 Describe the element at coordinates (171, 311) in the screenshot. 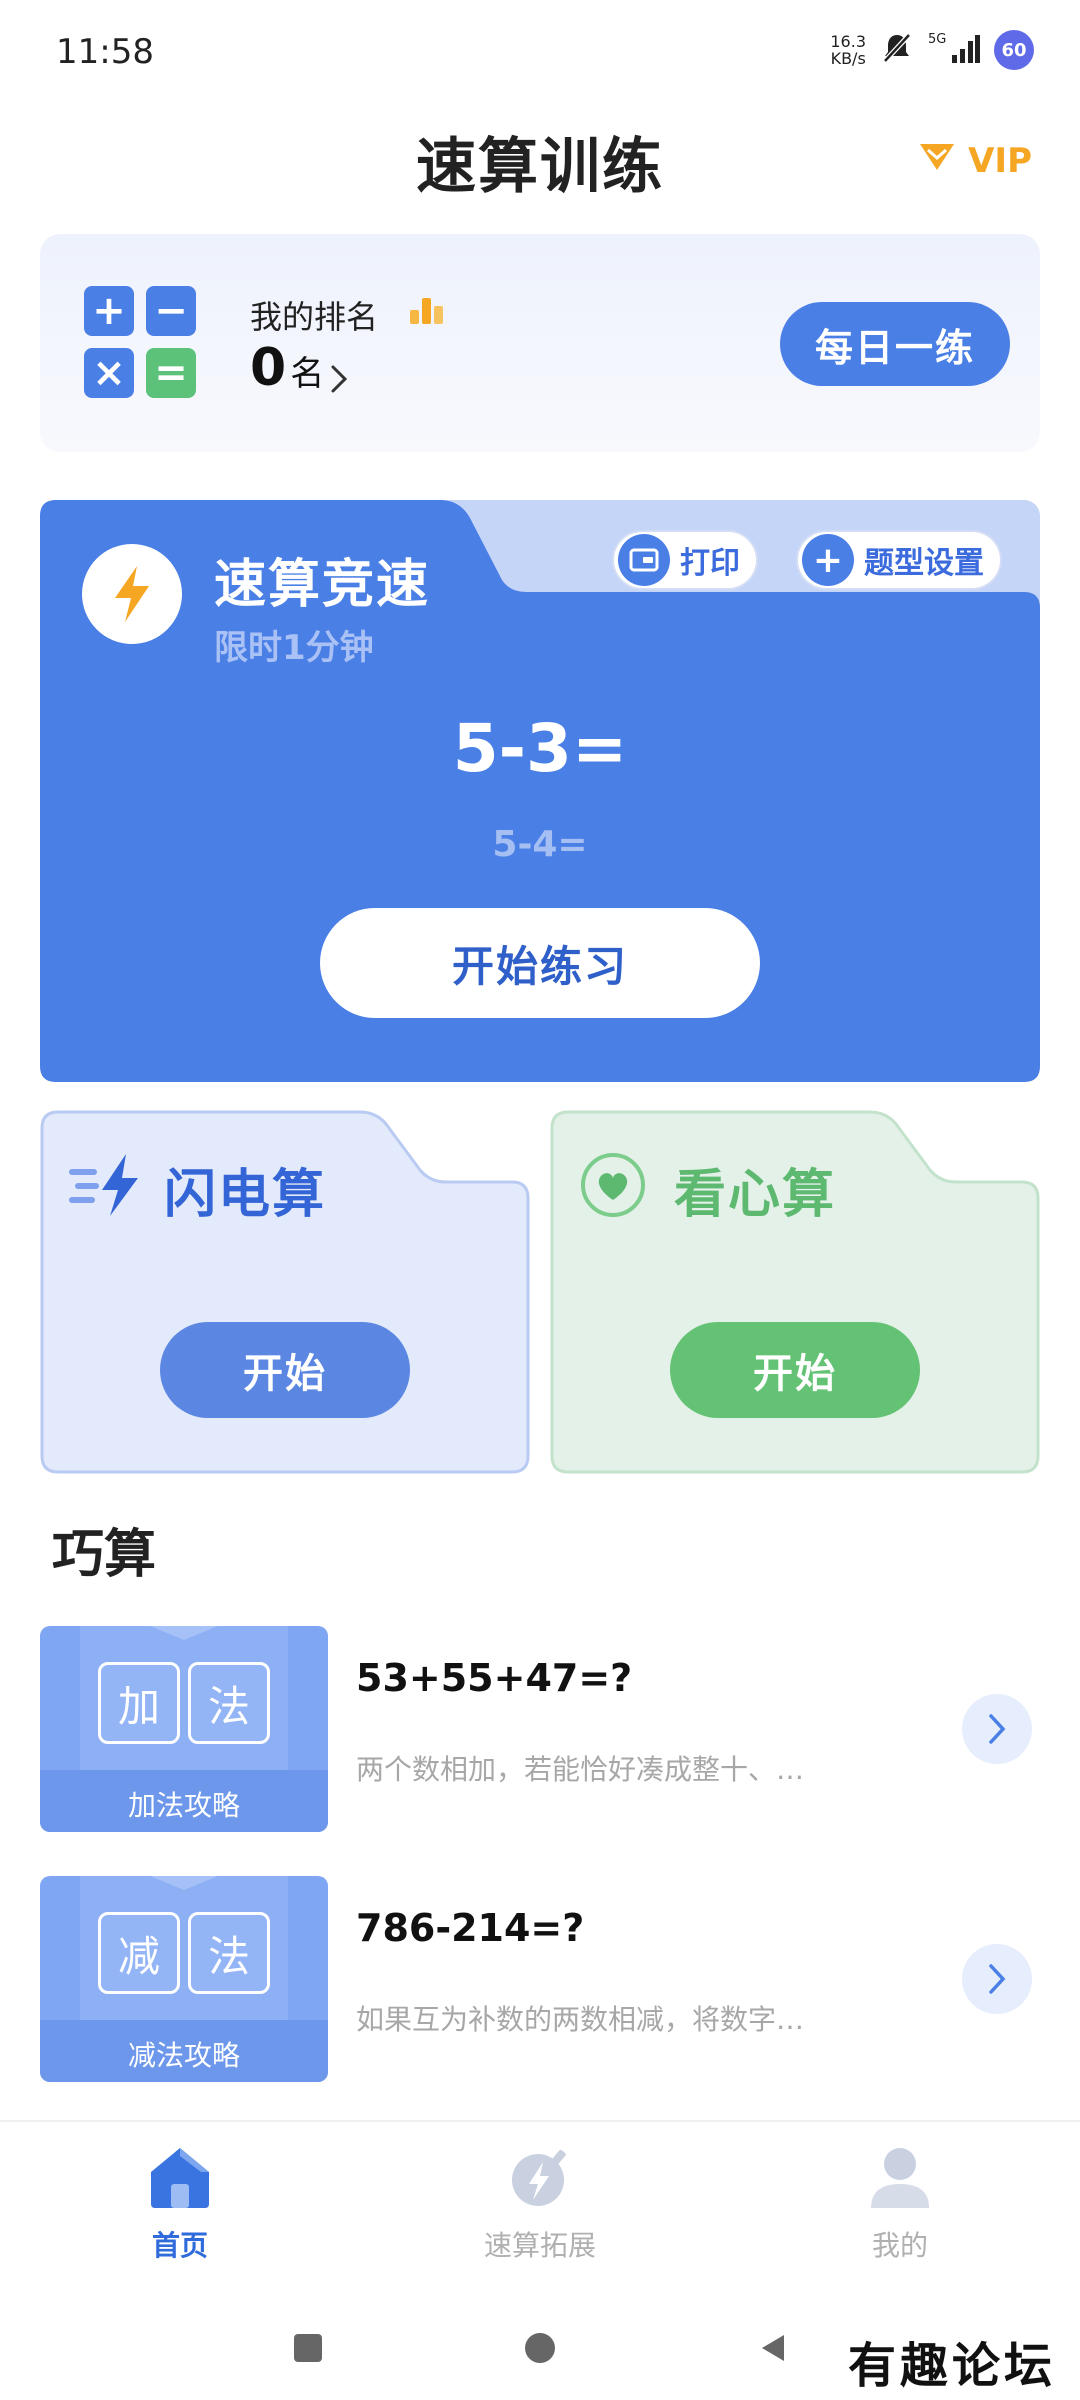

I see `minus-icon: −` at that location.